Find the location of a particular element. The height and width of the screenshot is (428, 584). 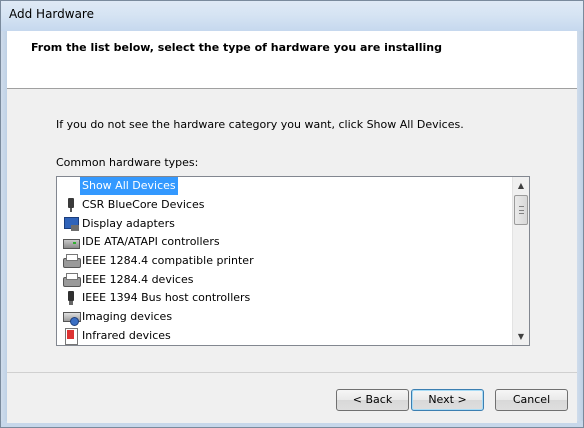

infrared-icon is located at coordinates (71, 336).